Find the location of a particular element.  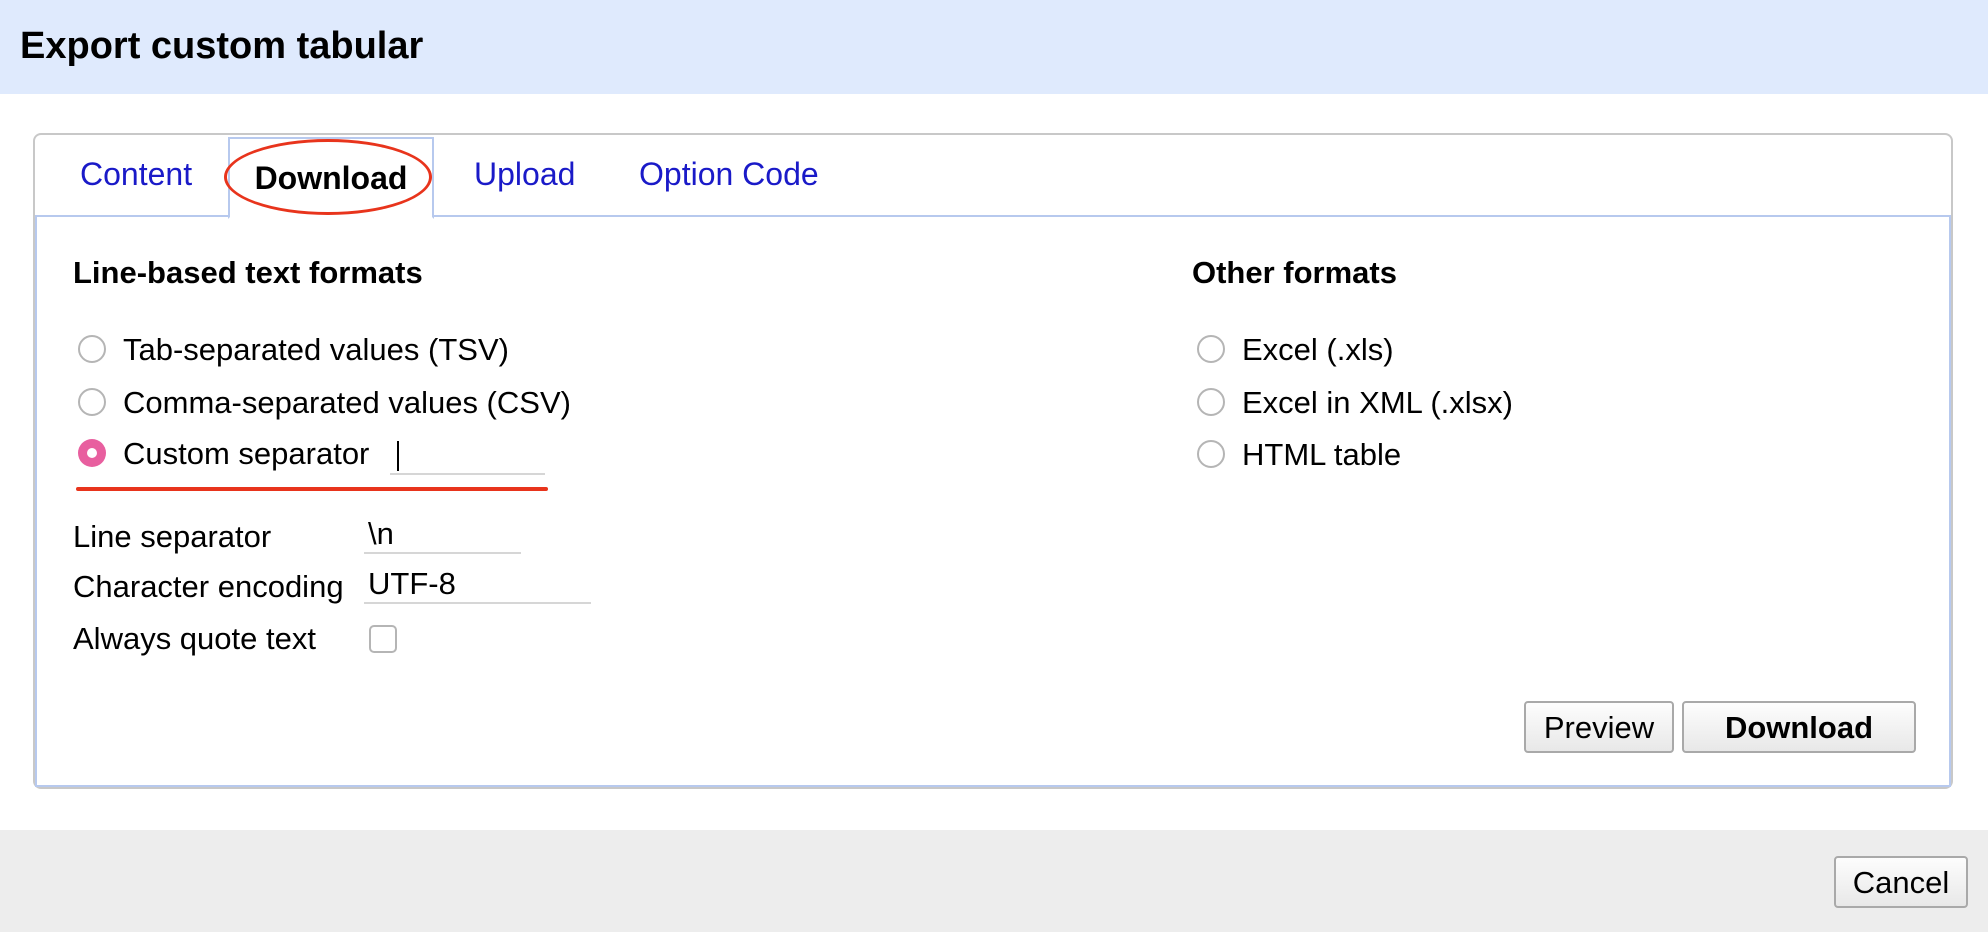

tab-download: Download is located at coordinates (329, 178).